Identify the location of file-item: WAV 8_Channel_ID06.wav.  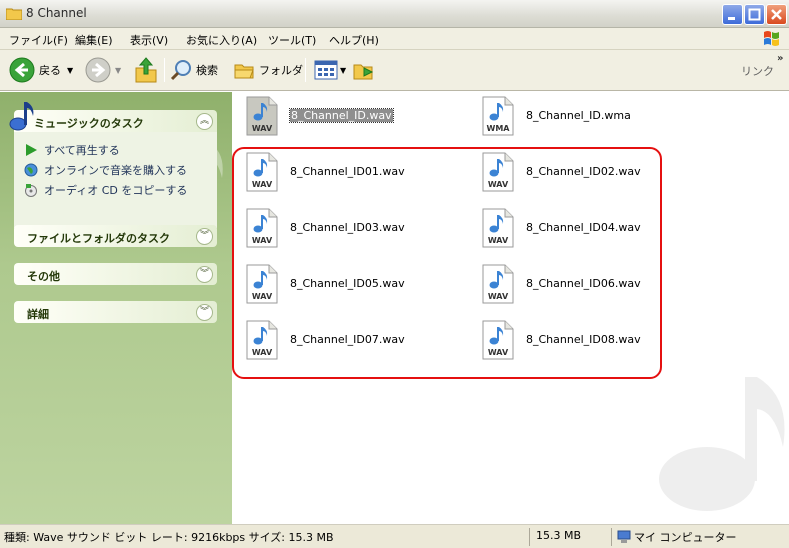
(592, 284).